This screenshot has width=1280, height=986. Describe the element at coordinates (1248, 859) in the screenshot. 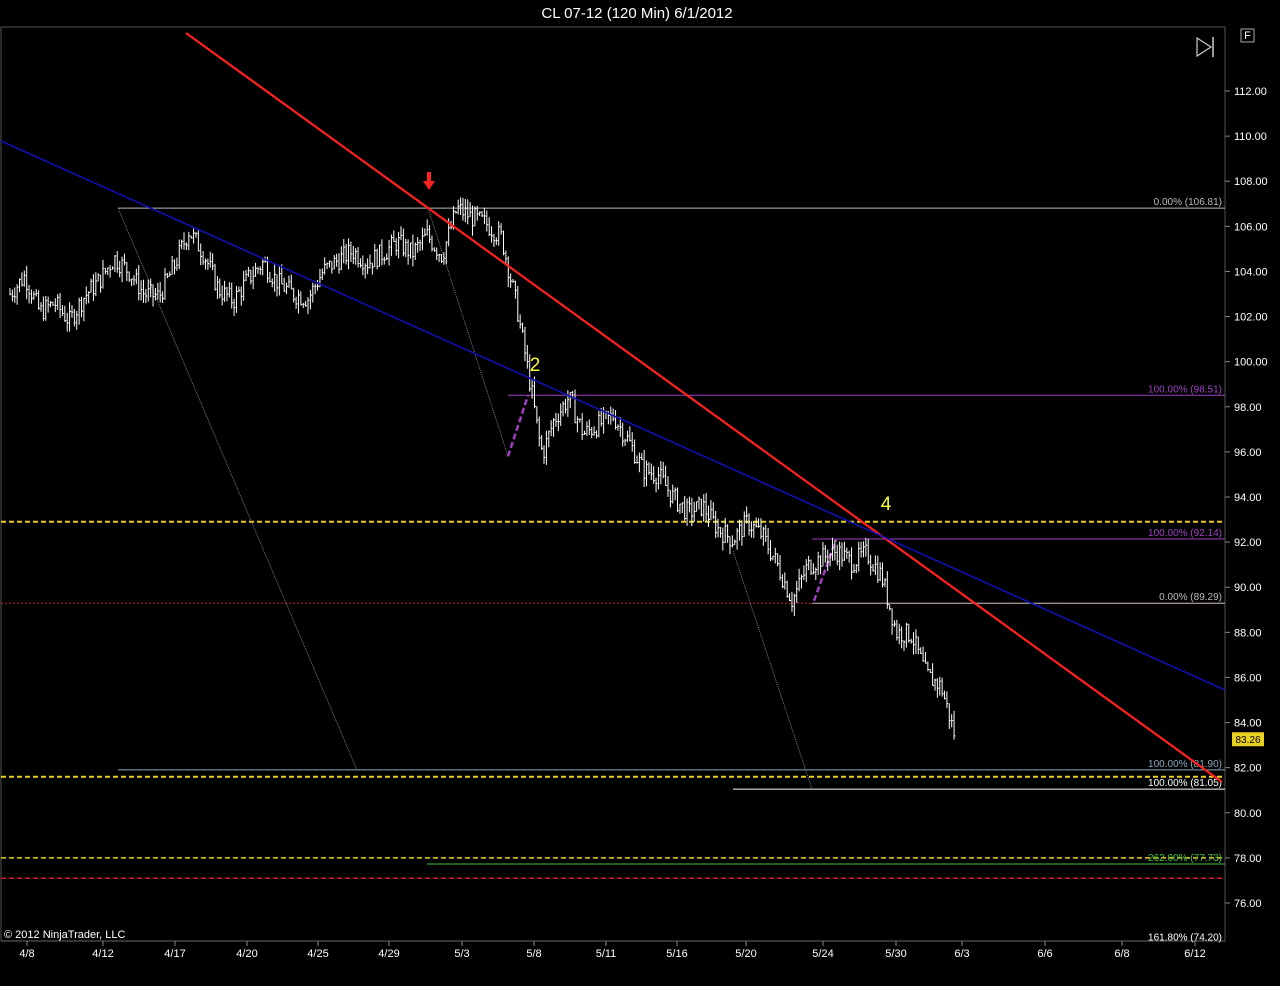

I see `y-tick-label: 78.00` at that location.